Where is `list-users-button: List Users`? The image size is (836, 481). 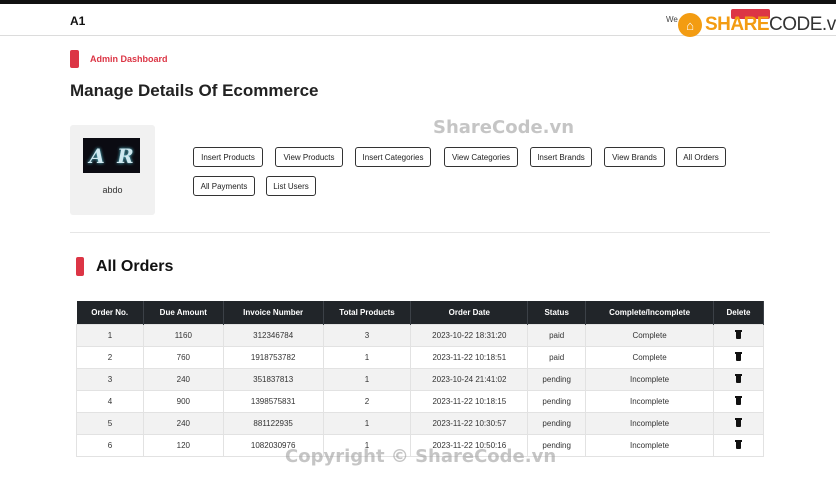
list-users-button: List Users is located at coordinates (291, 186).